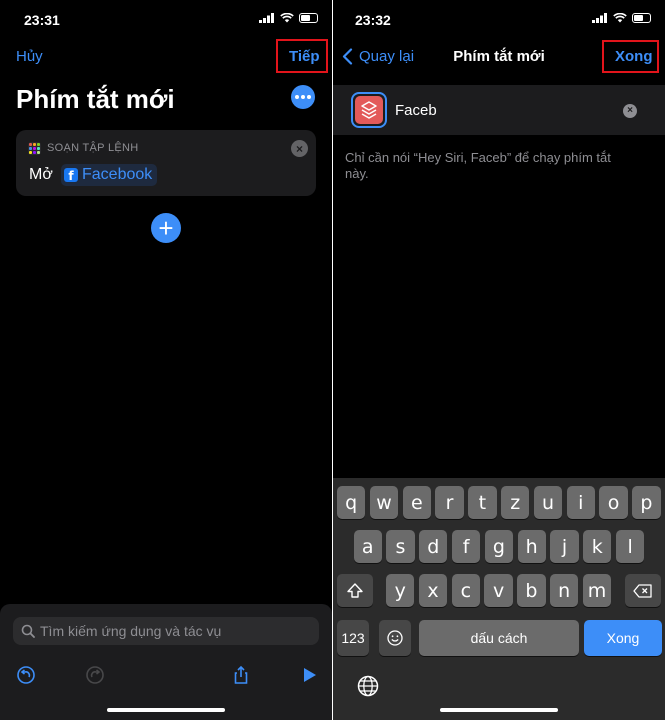 The image size is (665, 720). Describe the element at coordinates (465, 590) in the screenshot. I see `key-c: c` at that location.